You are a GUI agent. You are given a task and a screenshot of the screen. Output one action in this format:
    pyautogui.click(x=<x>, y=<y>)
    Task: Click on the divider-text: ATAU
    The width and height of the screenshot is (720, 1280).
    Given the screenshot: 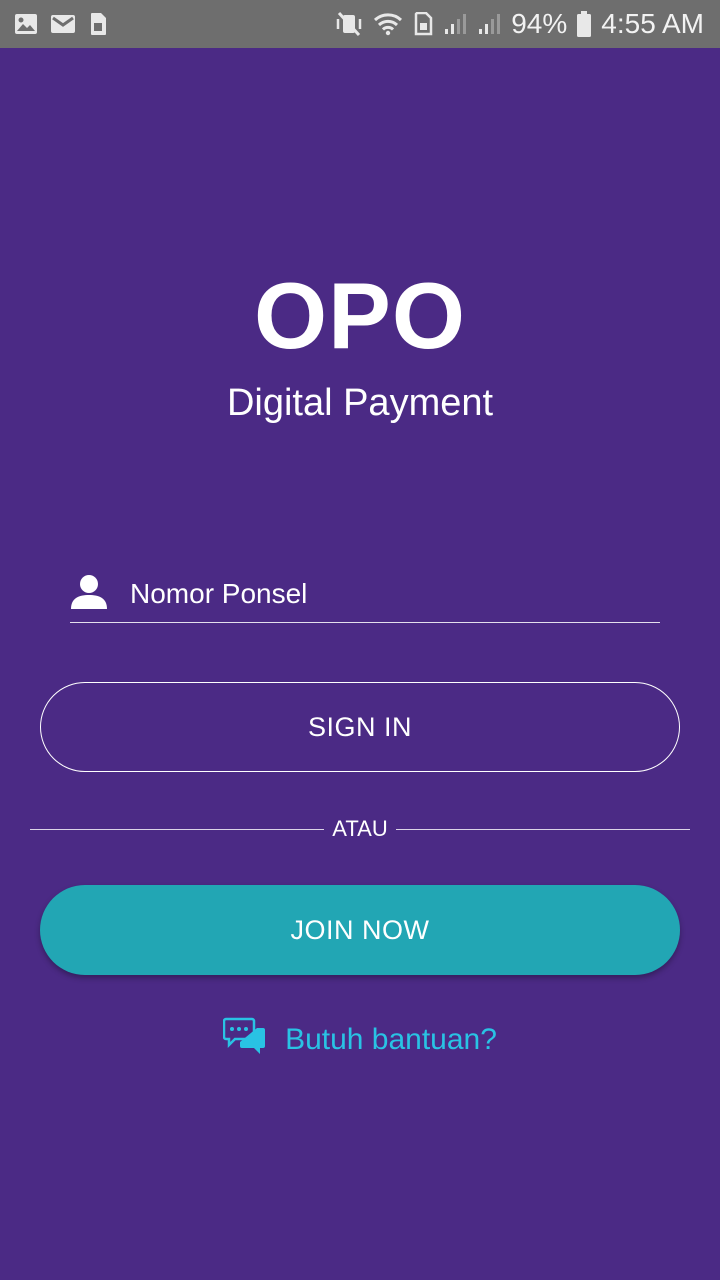 What is the action you would take?
    pyautogui.click(x=360, y=828)
    